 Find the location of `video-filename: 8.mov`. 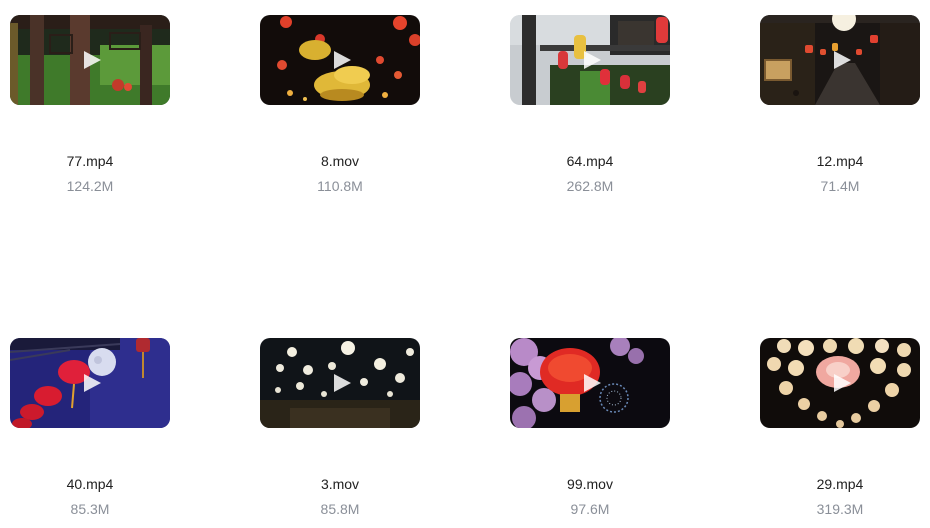

video-filename: 8.mov is located at coordinates (340, 161).